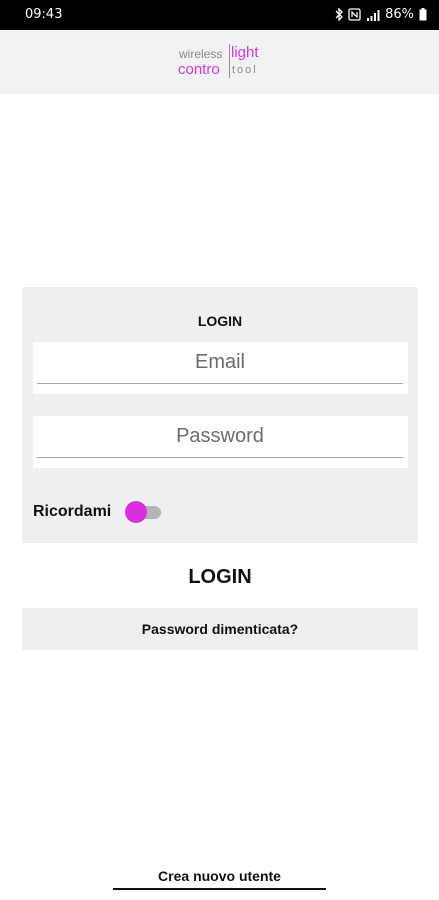 This screenshot has width=439, height=900. I want to click on logo-text-wireless: wireless, so click(201, 54).